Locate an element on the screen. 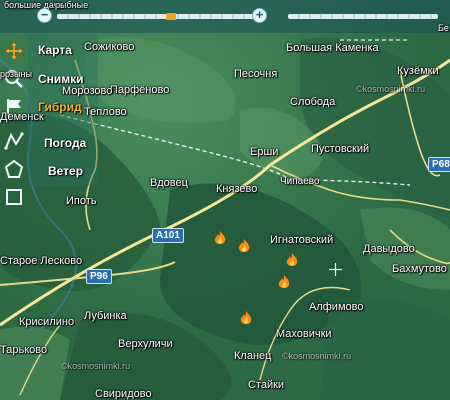 The width and height of the screenshot is (450, 400). place-rozhi: розыны is located at coordinates (16, 74).